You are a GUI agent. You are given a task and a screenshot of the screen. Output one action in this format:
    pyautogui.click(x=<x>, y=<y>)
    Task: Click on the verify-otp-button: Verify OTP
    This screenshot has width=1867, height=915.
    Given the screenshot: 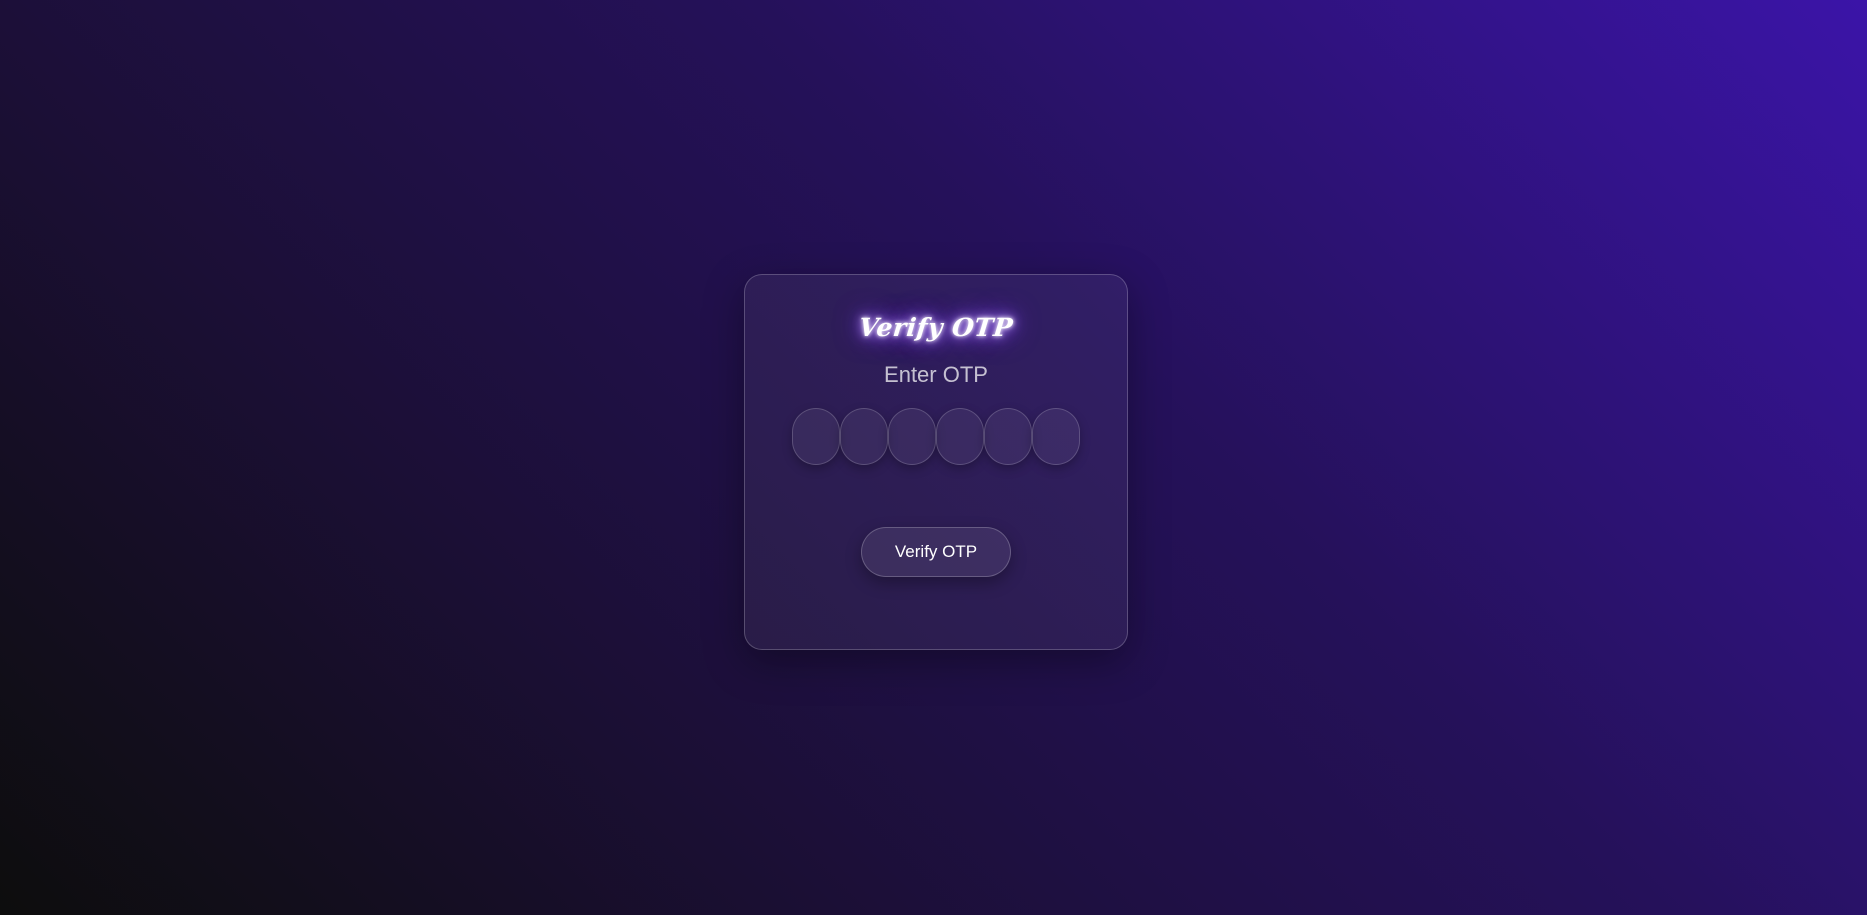 What is the action you would take?
    pyautogui.click(x=936, y=552)
    